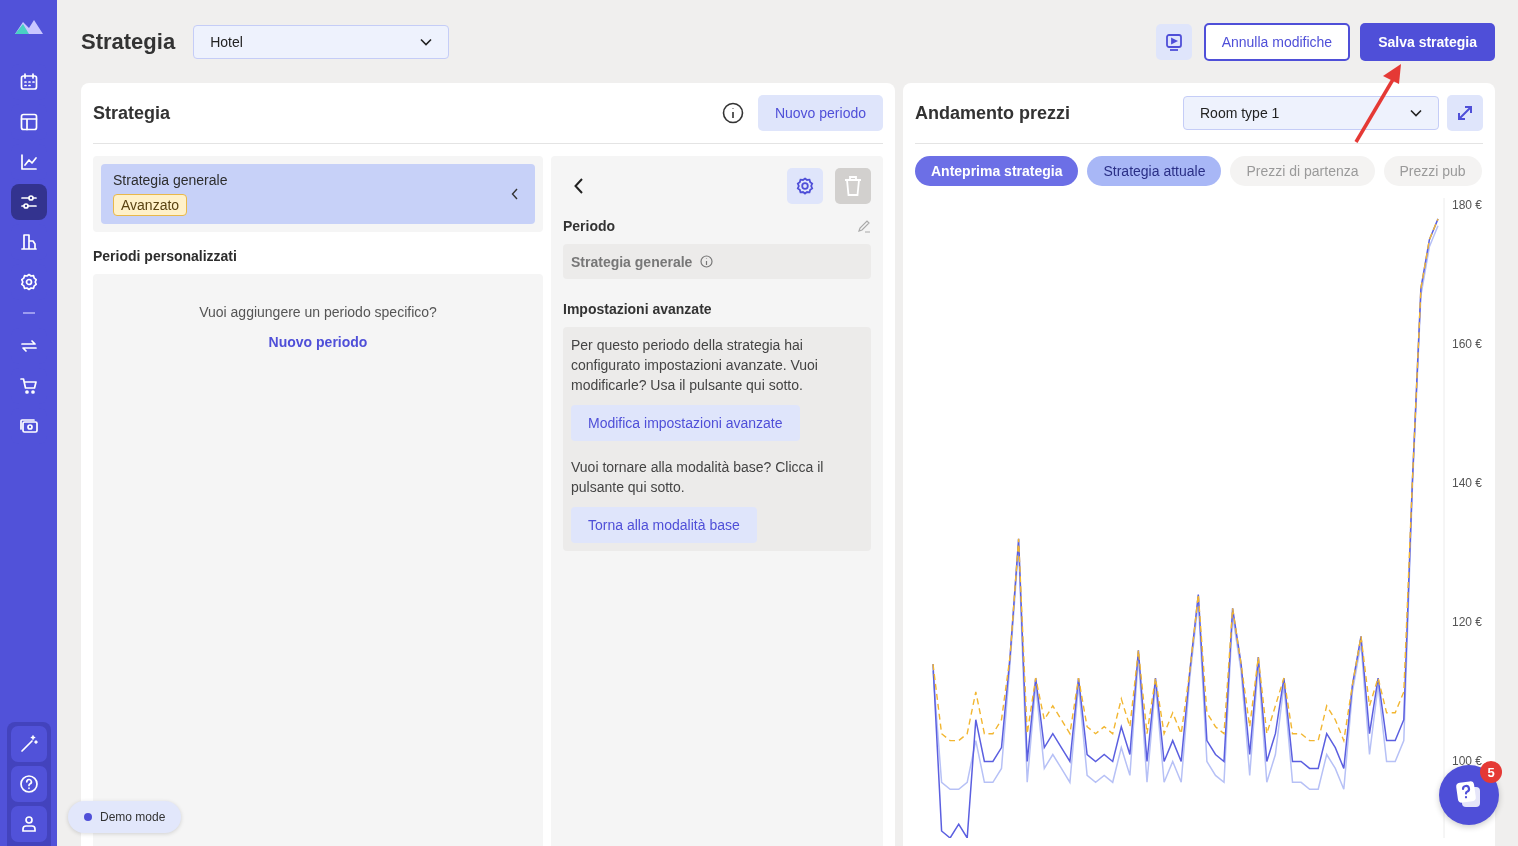  I want to click on series-toggle-chip: Strategia attuale, so click(1154, 171).